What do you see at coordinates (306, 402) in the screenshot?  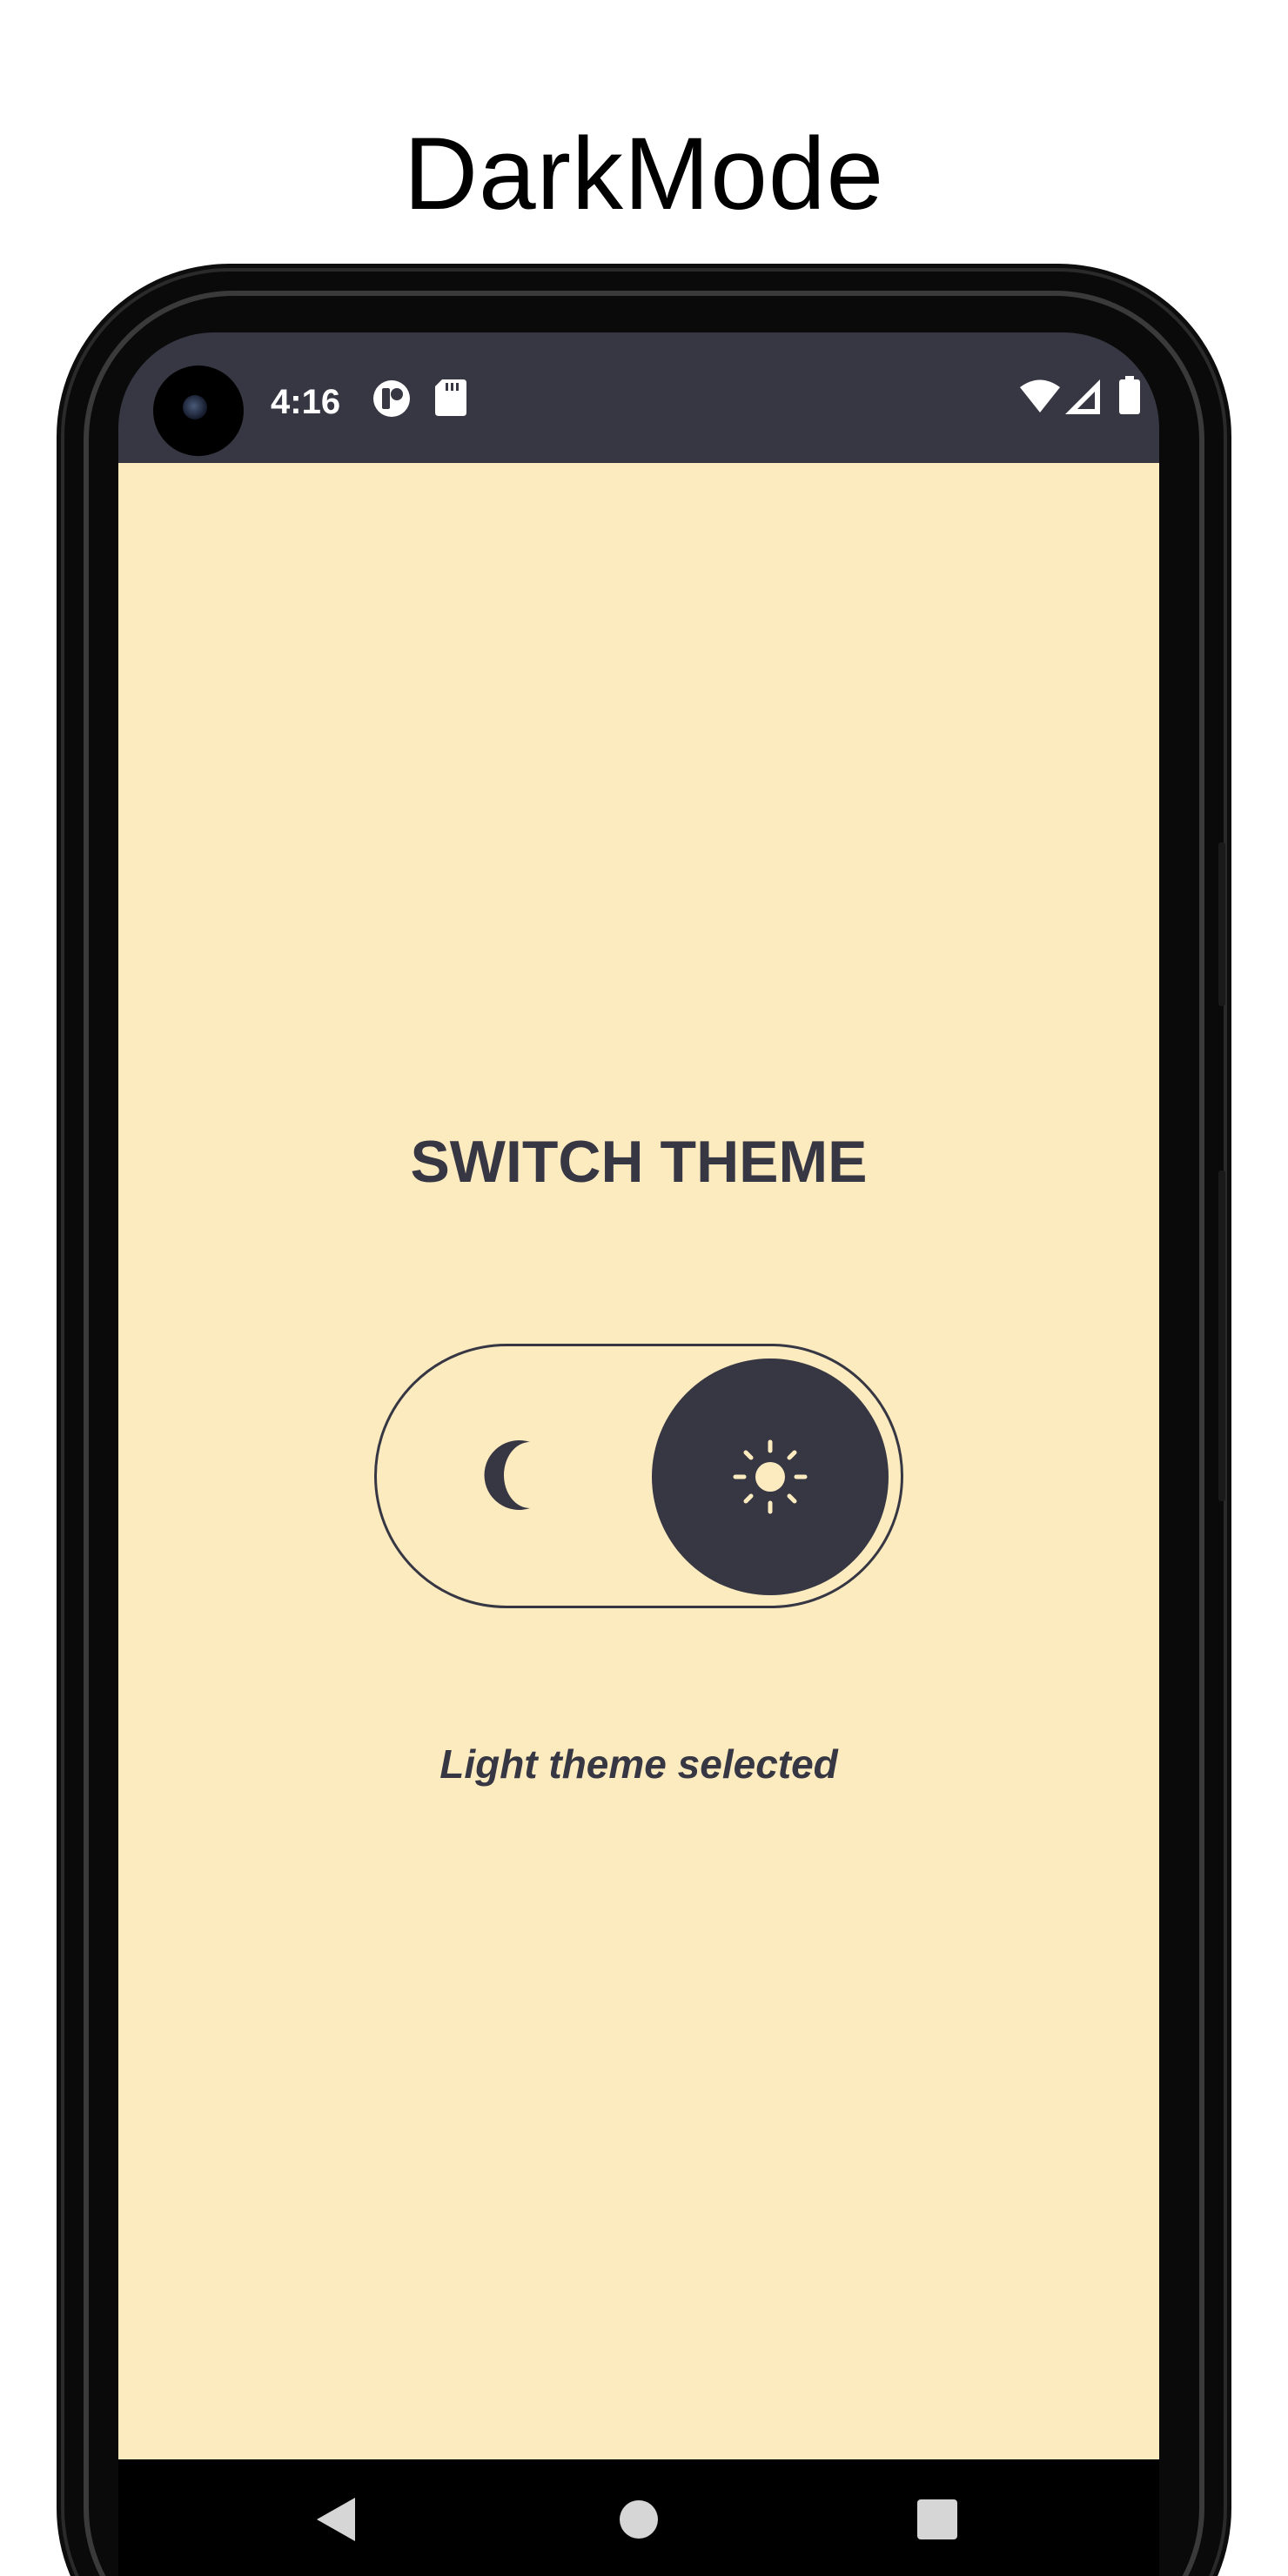 I see `status-time: 4:16` at bounding box center [306, 402].